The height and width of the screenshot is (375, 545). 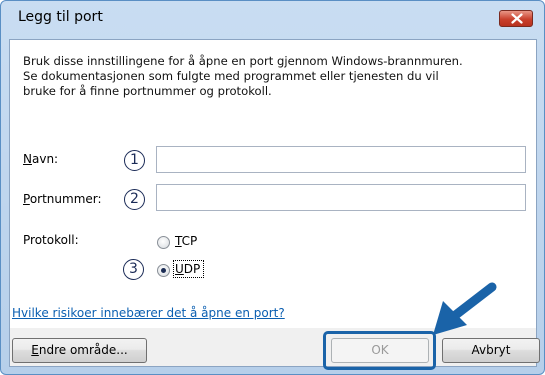 I want to click on udp-radio, so click(x=163, y=270).